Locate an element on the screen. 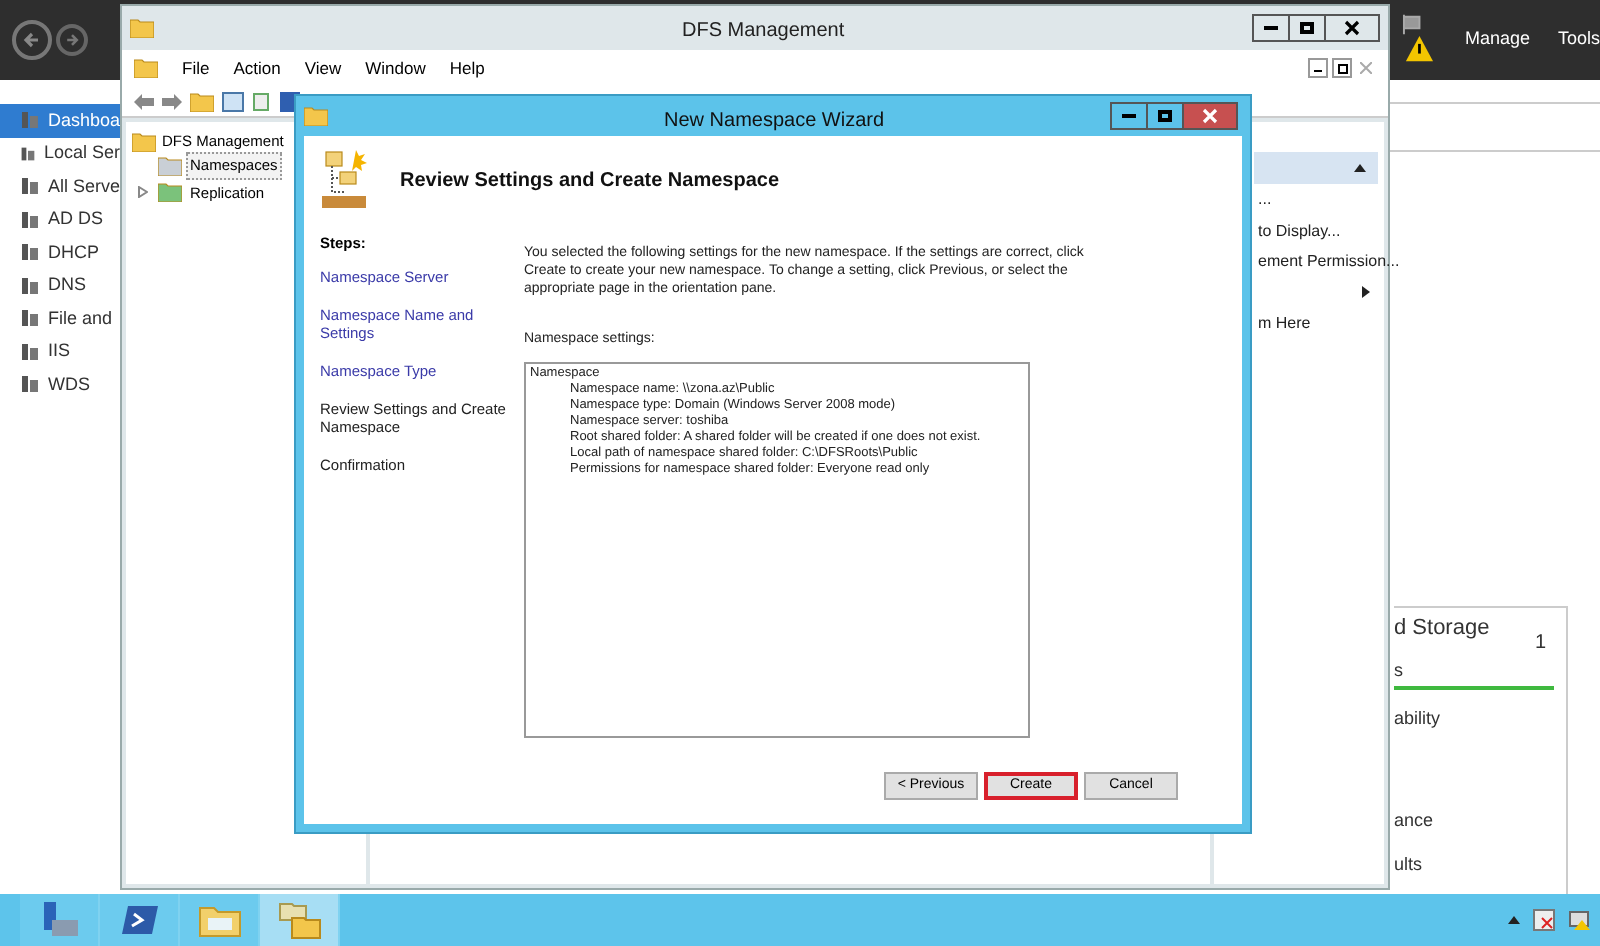  sidebar-item: File and is located at coordinates (60, 318).